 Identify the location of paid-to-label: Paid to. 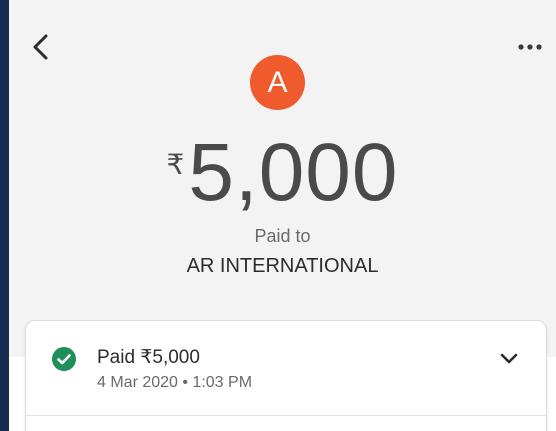
(282, 236).